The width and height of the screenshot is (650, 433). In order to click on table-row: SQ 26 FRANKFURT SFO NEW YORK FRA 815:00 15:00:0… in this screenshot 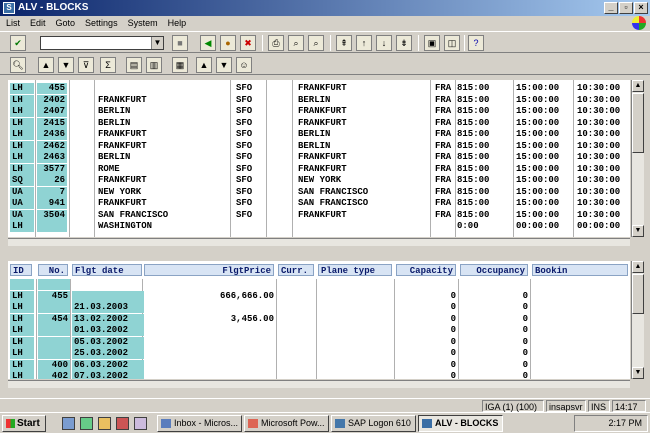, I will do `click(319, 180)`.